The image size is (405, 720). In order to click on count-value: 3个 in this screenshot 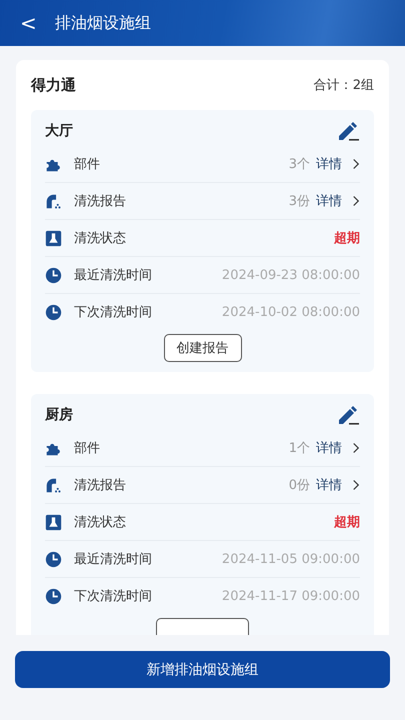, I will do `click(299, 164)`.